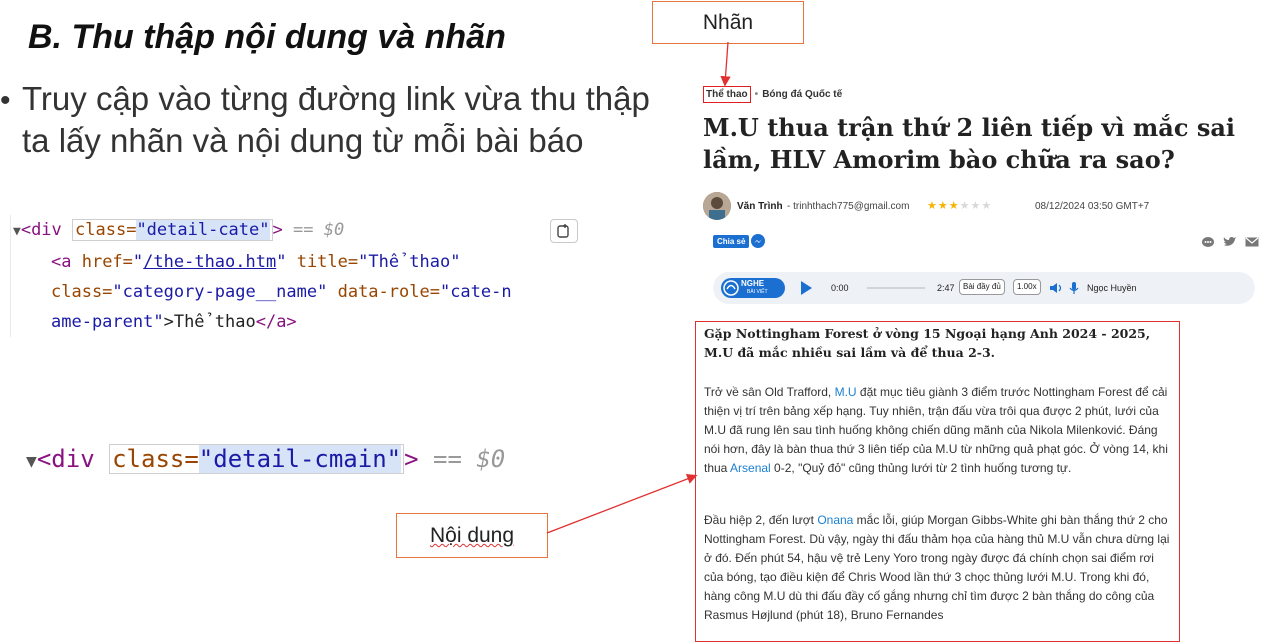  I want to click on arrow-to-content, so click(622, 503).